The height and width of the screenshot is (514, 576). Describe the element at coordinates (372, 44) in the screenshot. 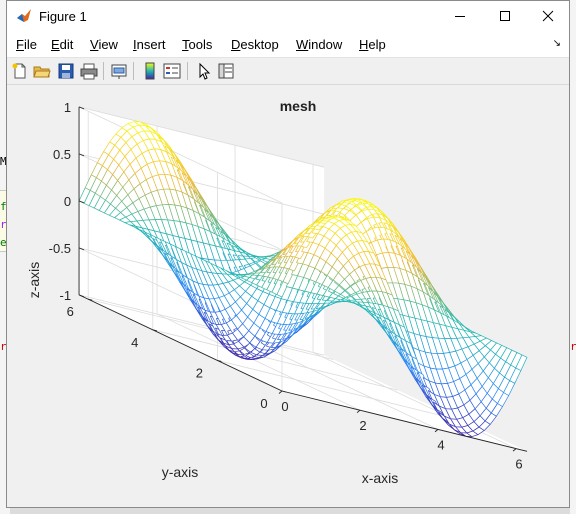

I see `menu-help: Help` at that location.